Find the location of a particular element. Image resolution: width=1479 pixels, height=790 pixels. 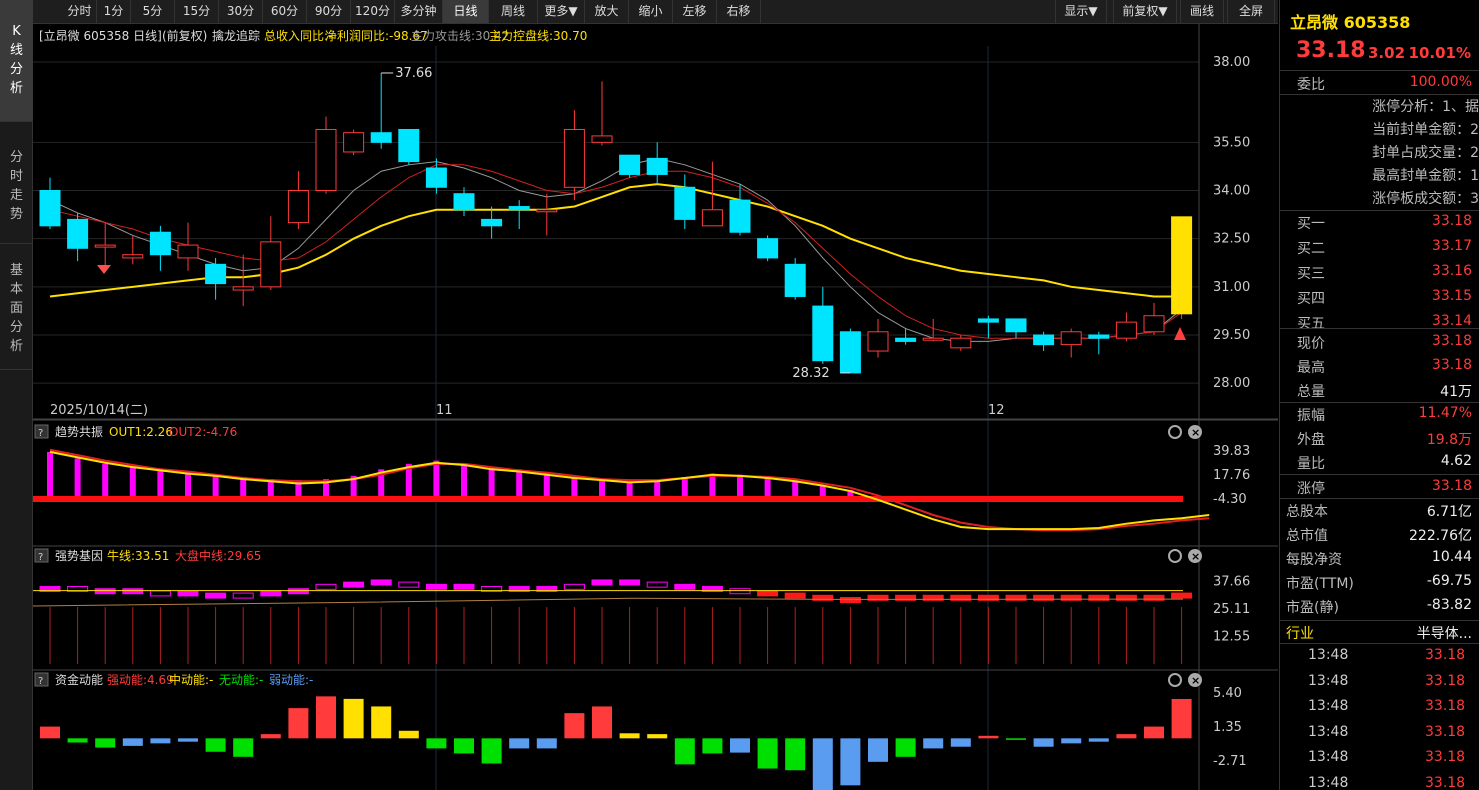

bid-row: 买三 33.16 is located at coordinates (1384, 272).